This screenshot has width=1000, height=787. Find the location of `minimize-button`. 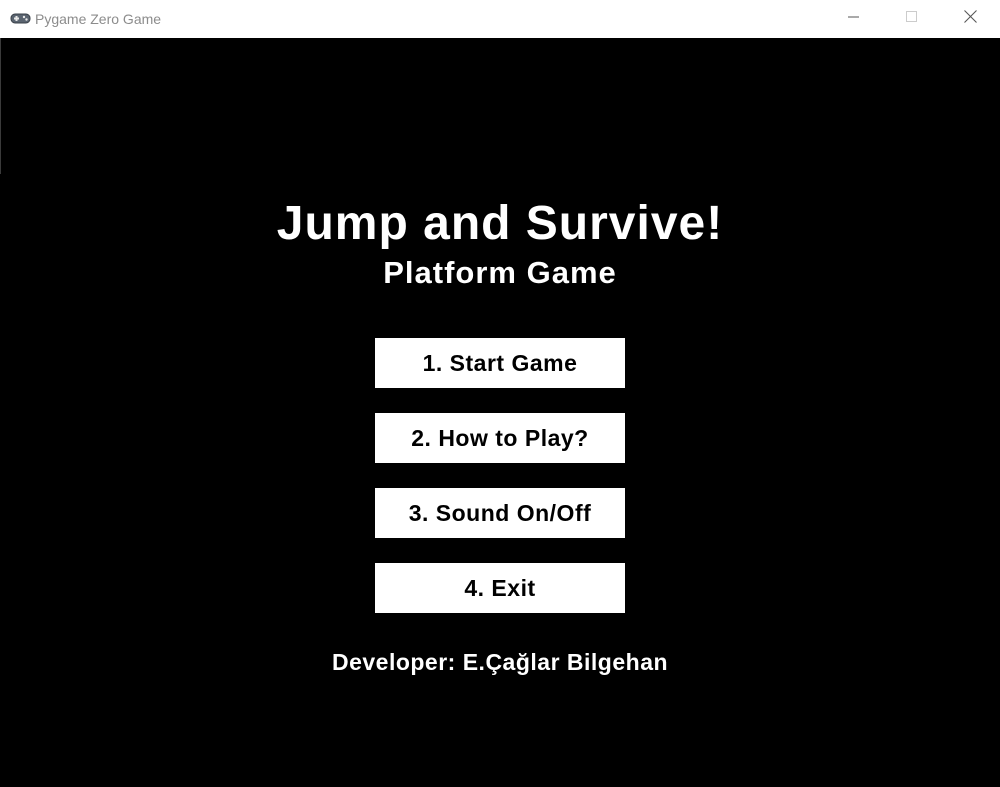

minimize-button is located at coordinates (854, 19).